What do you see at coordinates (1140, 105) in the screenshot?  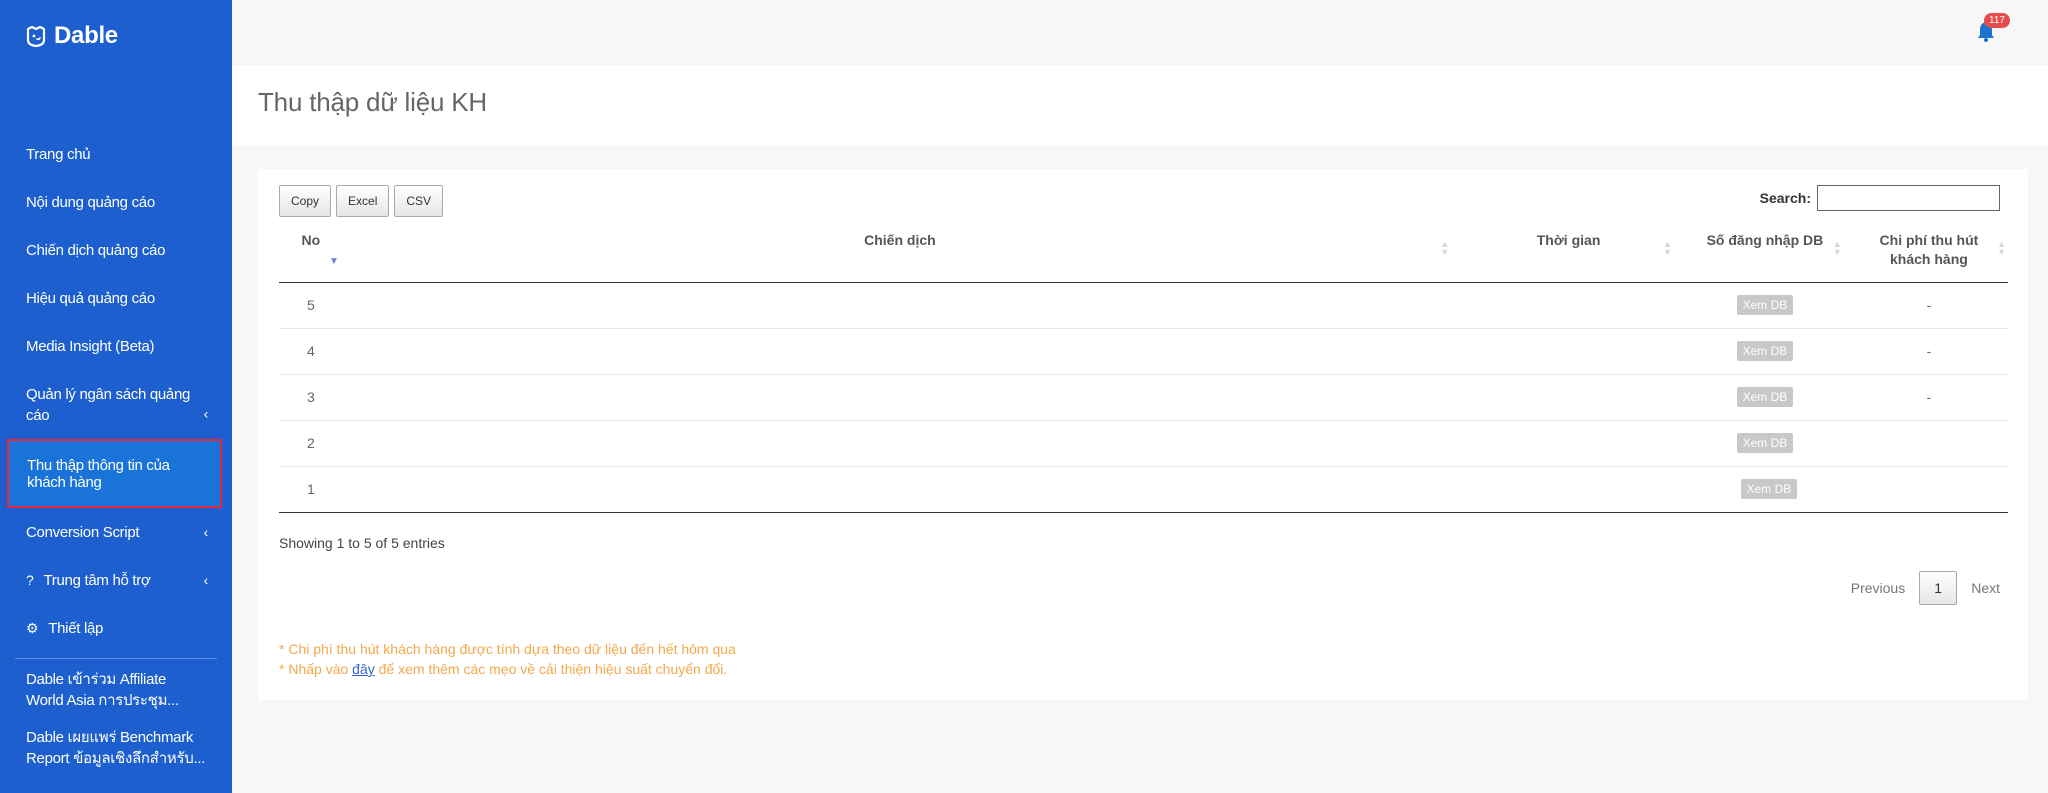 I see `title-panel: Thu thập dữ liệu KH` at bounding box center [1140, 105].